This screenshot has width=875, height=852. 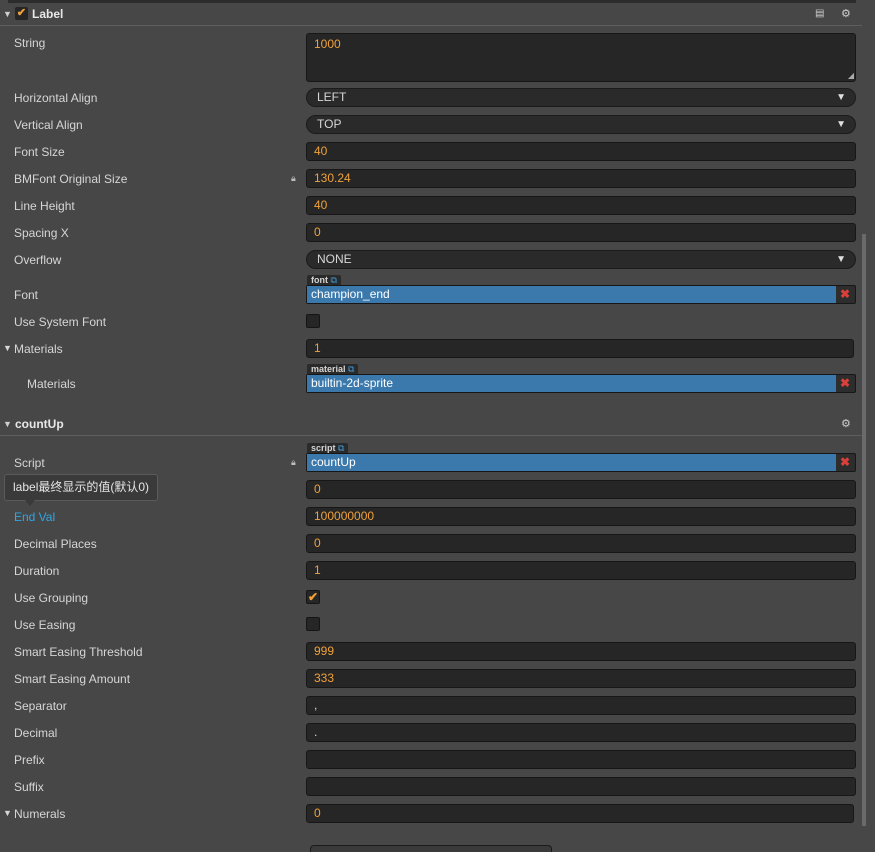 I want to click on vertical-align-value: TOP, so click(x=329, y=124).